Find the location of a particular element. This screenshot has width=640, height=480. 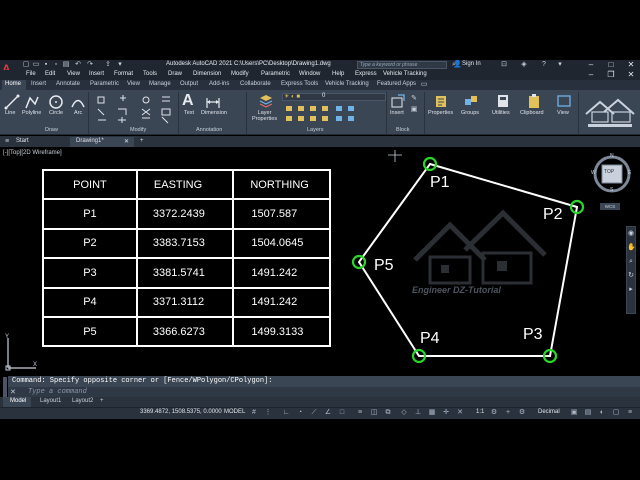

units-display: Decimal is located at coordinates (549, 412).